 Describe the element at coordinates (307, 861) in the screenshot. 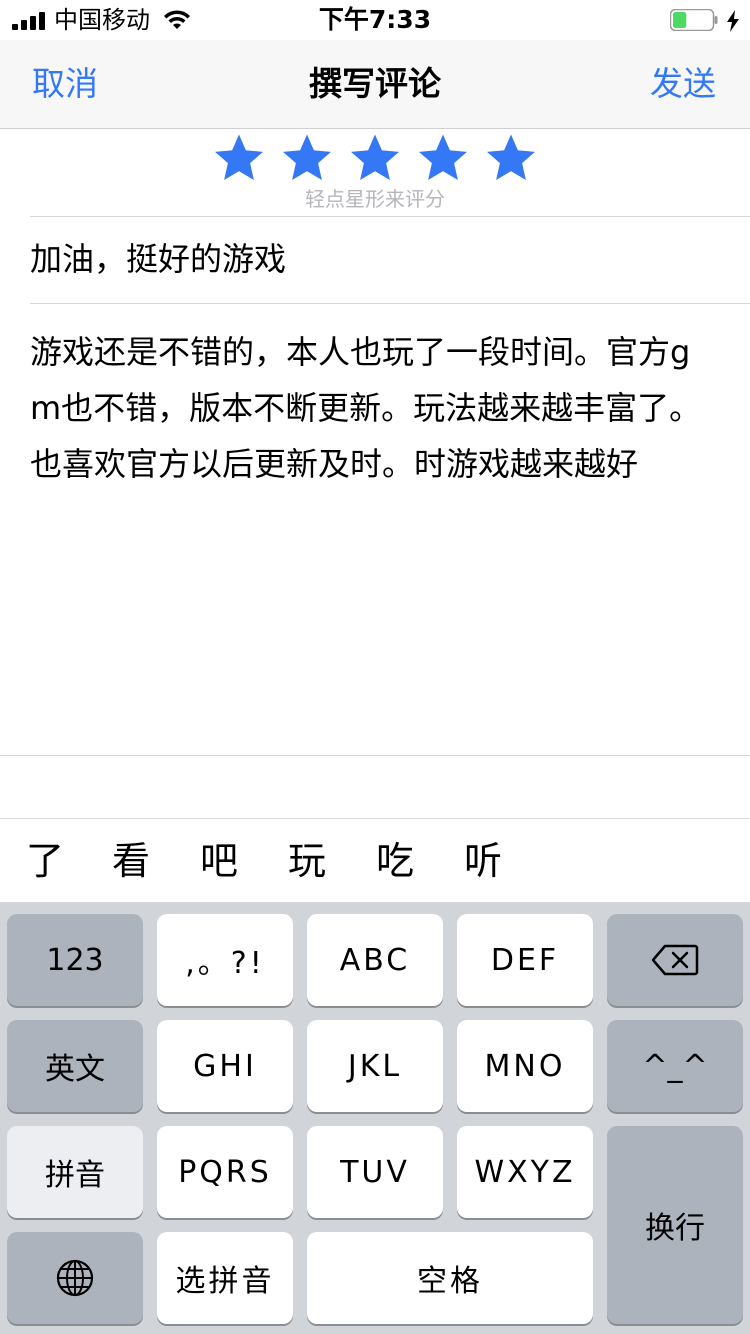

I see `candidate-word: 玩` at that location.